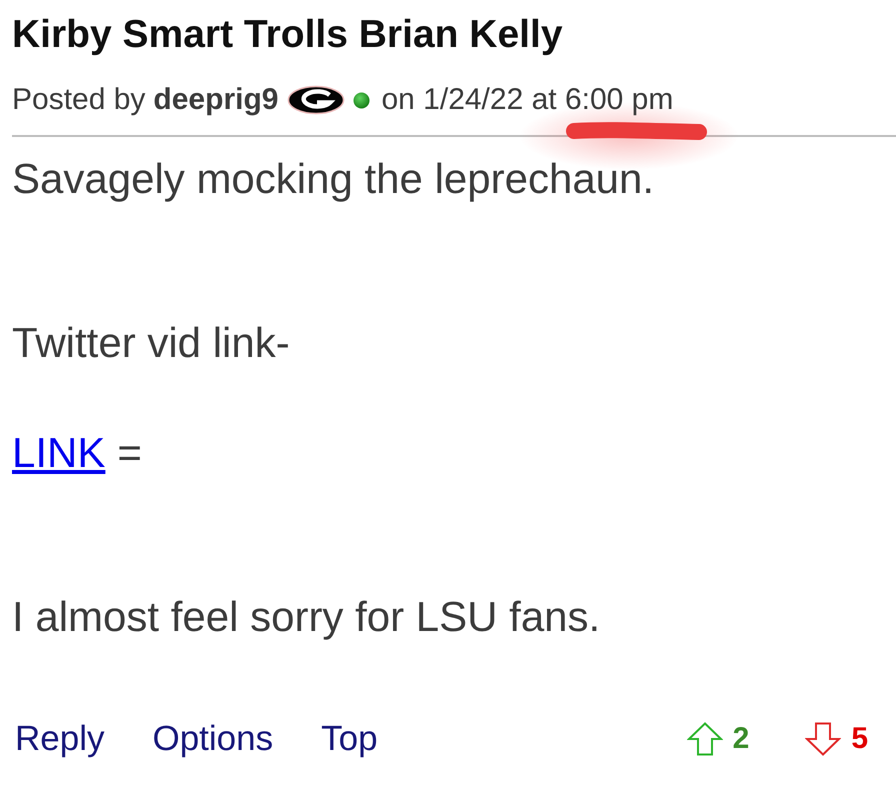  What do you see at coordinates (215, 100) in the screenshot?
I see `author-link: deeprig9` at bounding box center [215, 100].